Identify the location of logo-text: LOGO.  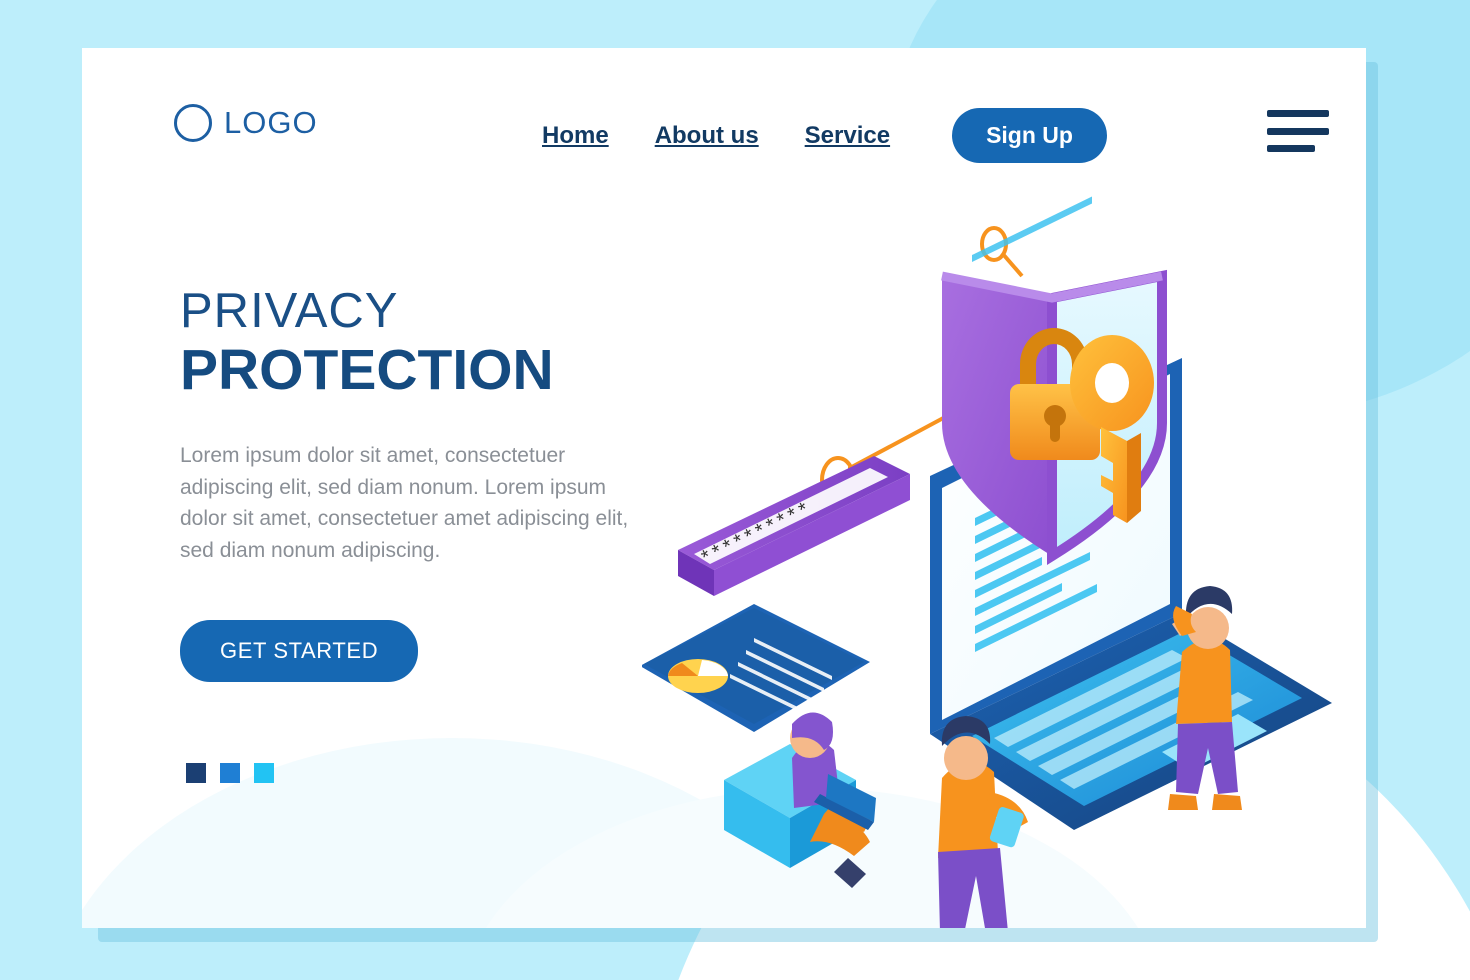
(271, 122).